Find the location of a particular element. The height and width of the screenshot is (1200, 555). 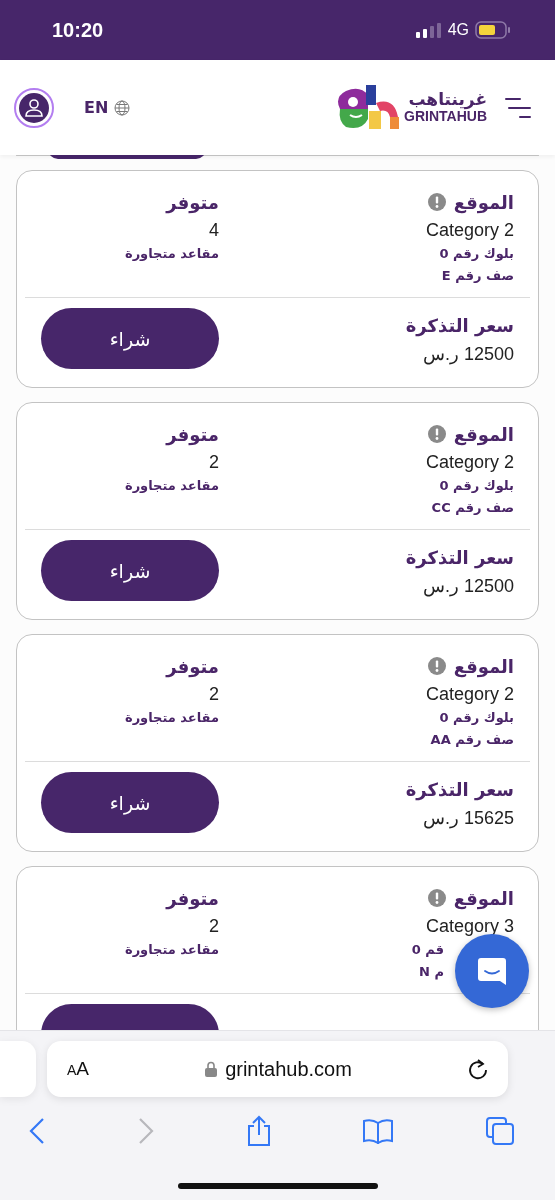

globe-icon is located at coordinates (122, 107).